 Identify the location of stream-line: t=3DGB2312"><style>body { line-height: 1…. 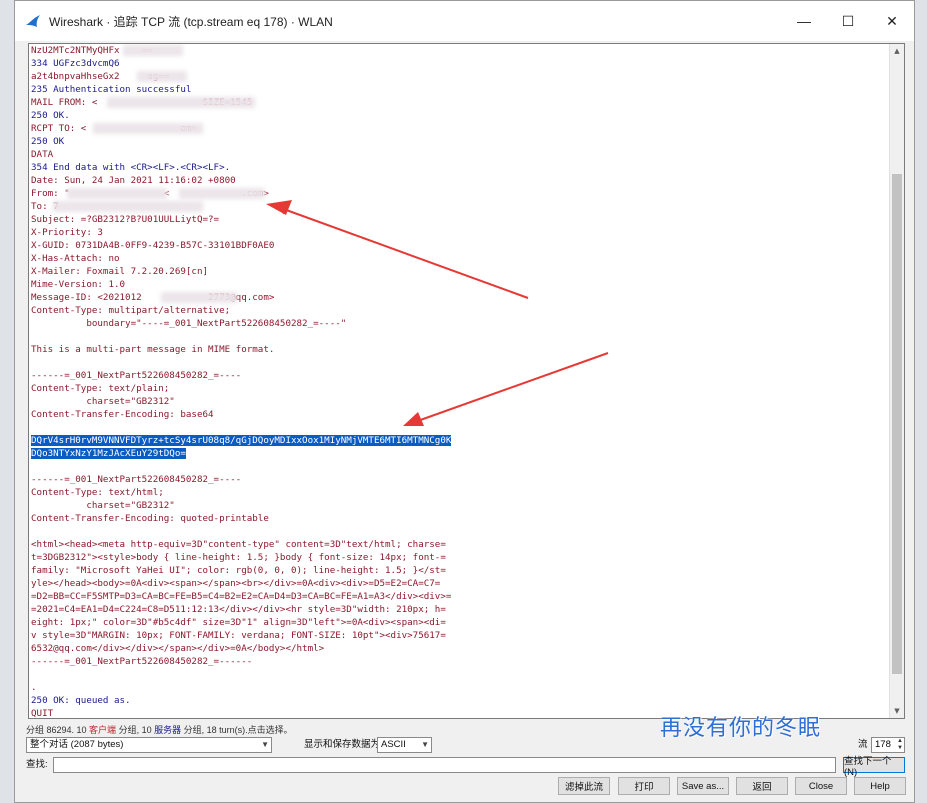
(461, 557).